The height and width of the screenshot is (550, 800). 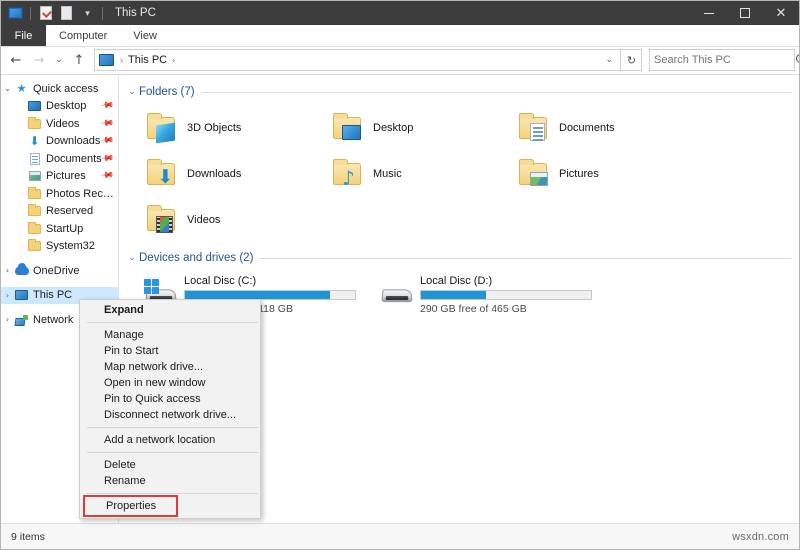 I want to click on folder-tile-music: ♪ Music, so click(x=404, y=174).